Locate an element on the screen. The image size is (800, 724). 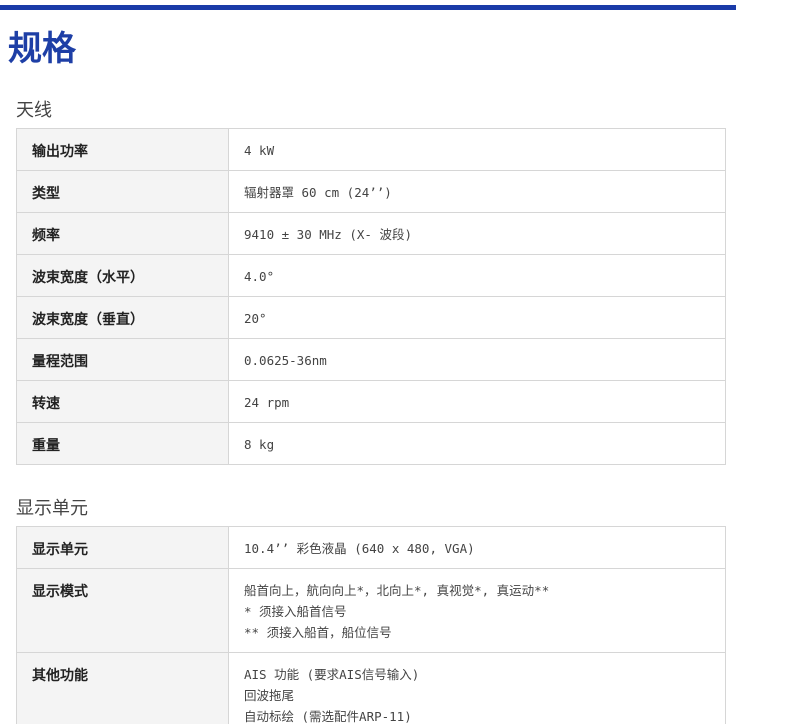
table-row: 显示单元 10.4’’ 彩色液晶 (640 x 480, VGA) is located at coordinates (371, 547).